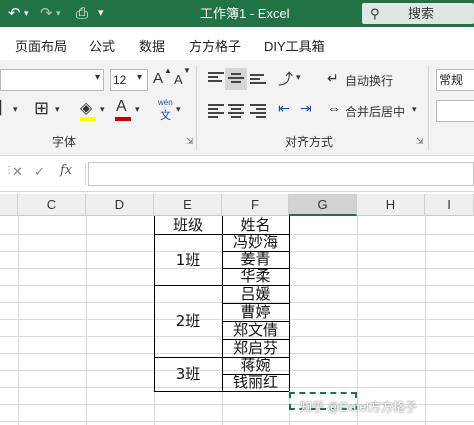 This screenshot has width=474, height=425. Describe the element at coordinates (255, 312) in the screenshot. I see `name-cell: 曹婷` at that location.